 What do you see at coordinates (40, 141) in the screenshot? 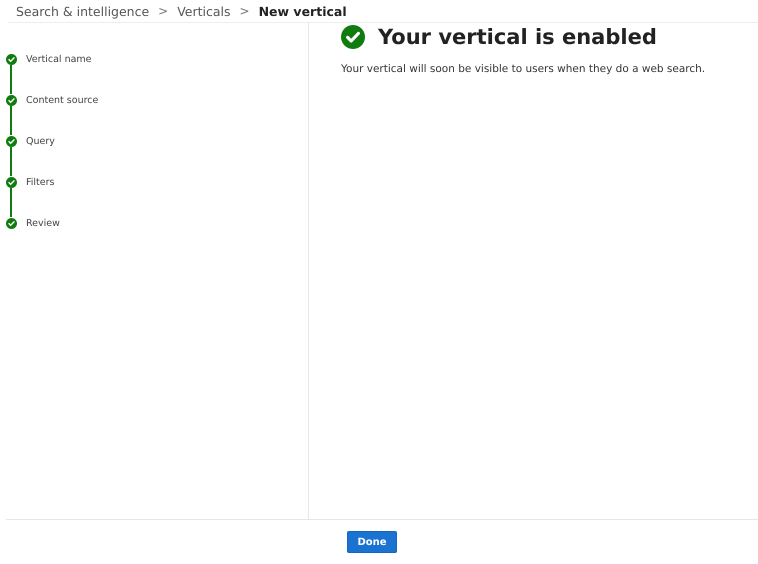
I see `step-label: Query` at bounding box center [40, 141].